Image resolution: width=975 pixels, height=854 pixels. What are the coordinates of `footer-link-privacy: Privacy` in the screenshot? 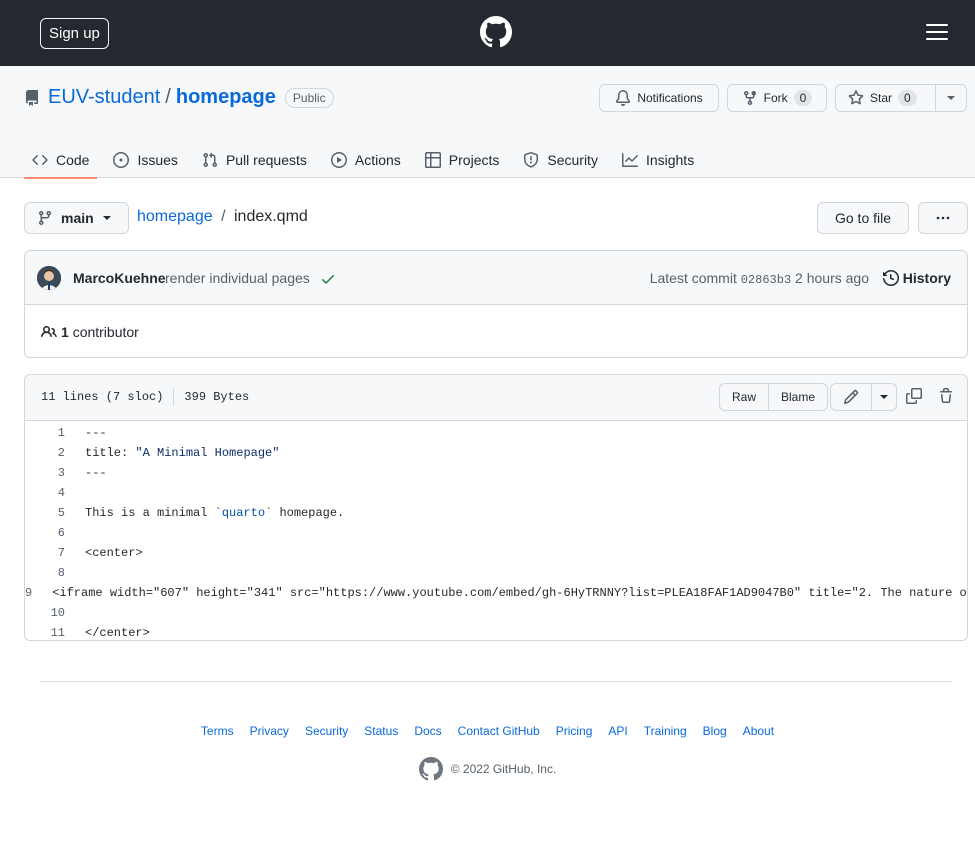 It's located at (269, 731).